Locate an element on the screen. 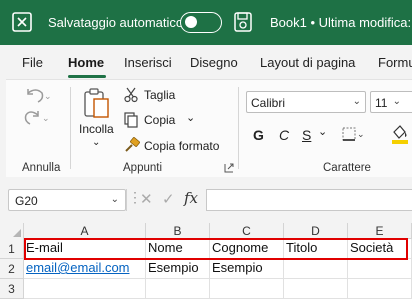 The height and width of the screenshot is (299, 412). column-header-b: B is located at coordinates (178, 231).